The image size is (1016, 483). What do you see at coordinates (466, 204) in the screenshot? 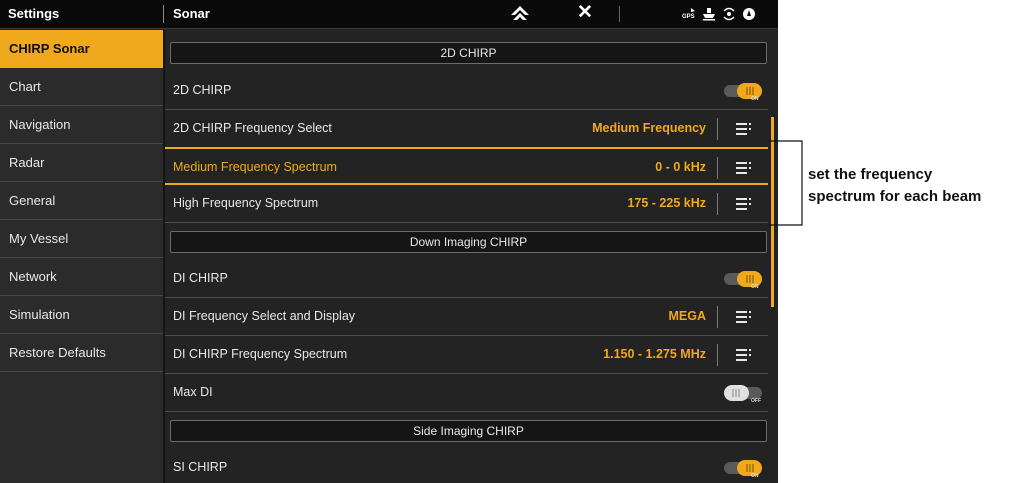
I see `row-high-frequency-spectrum: High Frequency Spectrum 175 - 225 kHz` at bounding box center [466, 204].